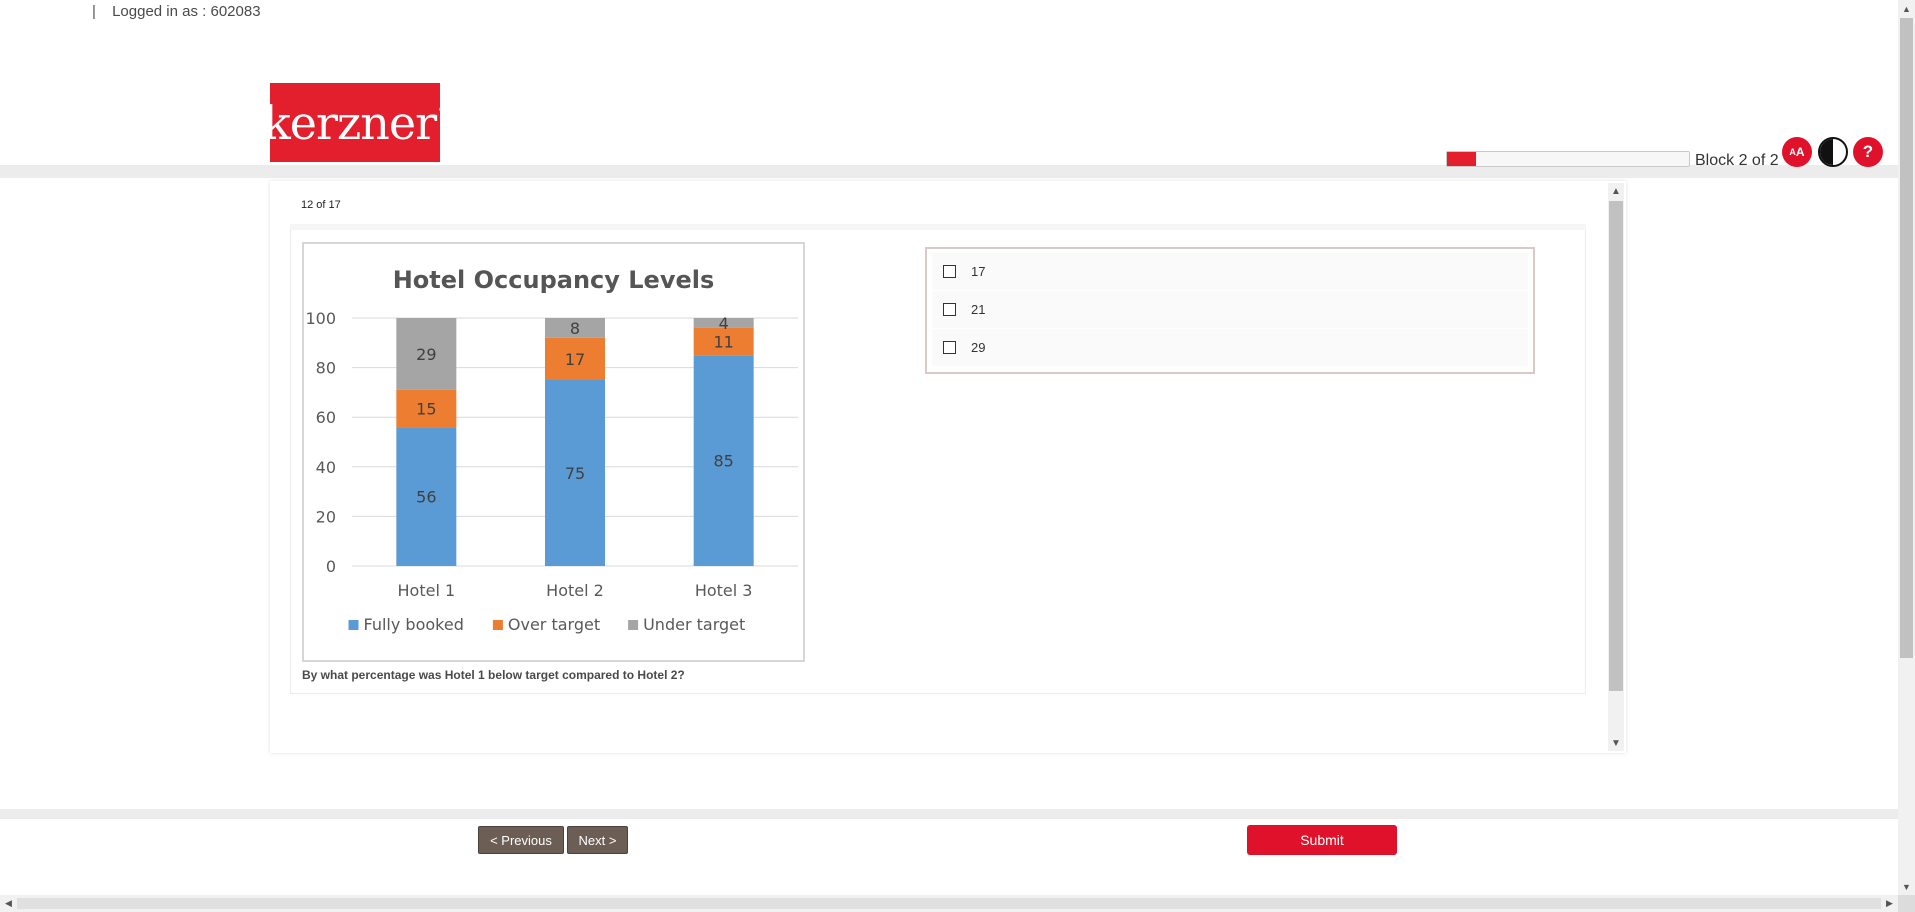  Describe the element at coordinates (8, 903) in the screenshot. I see `window-scroll-left-icon: ◀` at that location.